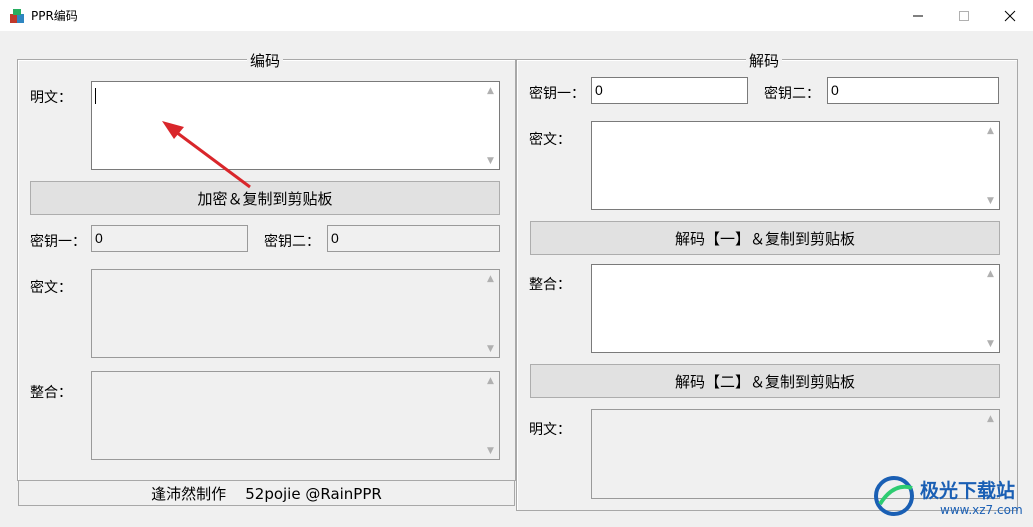  What do you see at coordinates (292, 242) in the screenshot?
I see `encode-key2-label: 密钥二：` at bounding box center [292, 242].